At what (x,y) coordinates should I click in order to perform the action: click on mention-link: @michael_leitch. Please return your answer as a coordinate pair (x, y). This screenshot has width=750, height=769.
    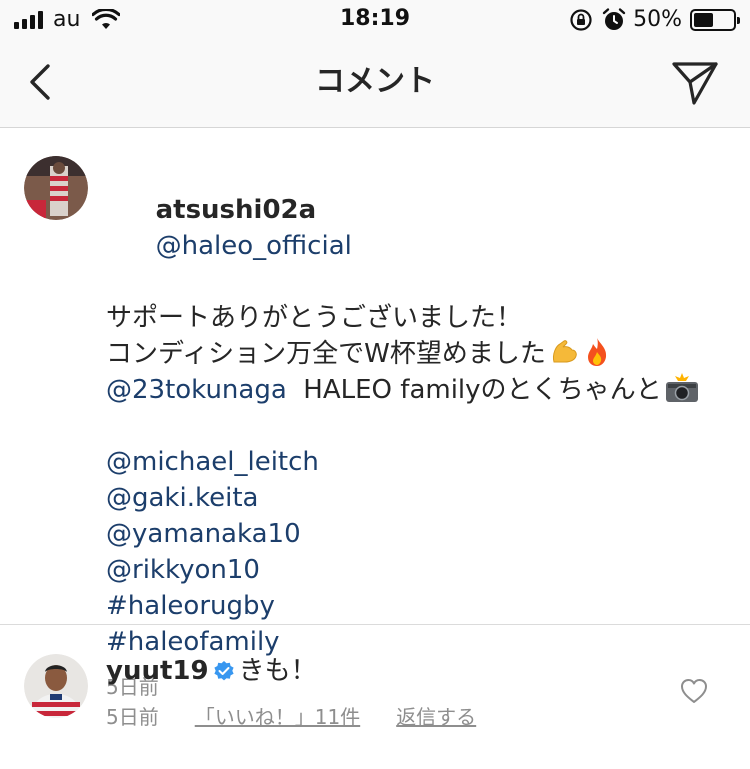
    Looking at the image, I should click on (416, 462).